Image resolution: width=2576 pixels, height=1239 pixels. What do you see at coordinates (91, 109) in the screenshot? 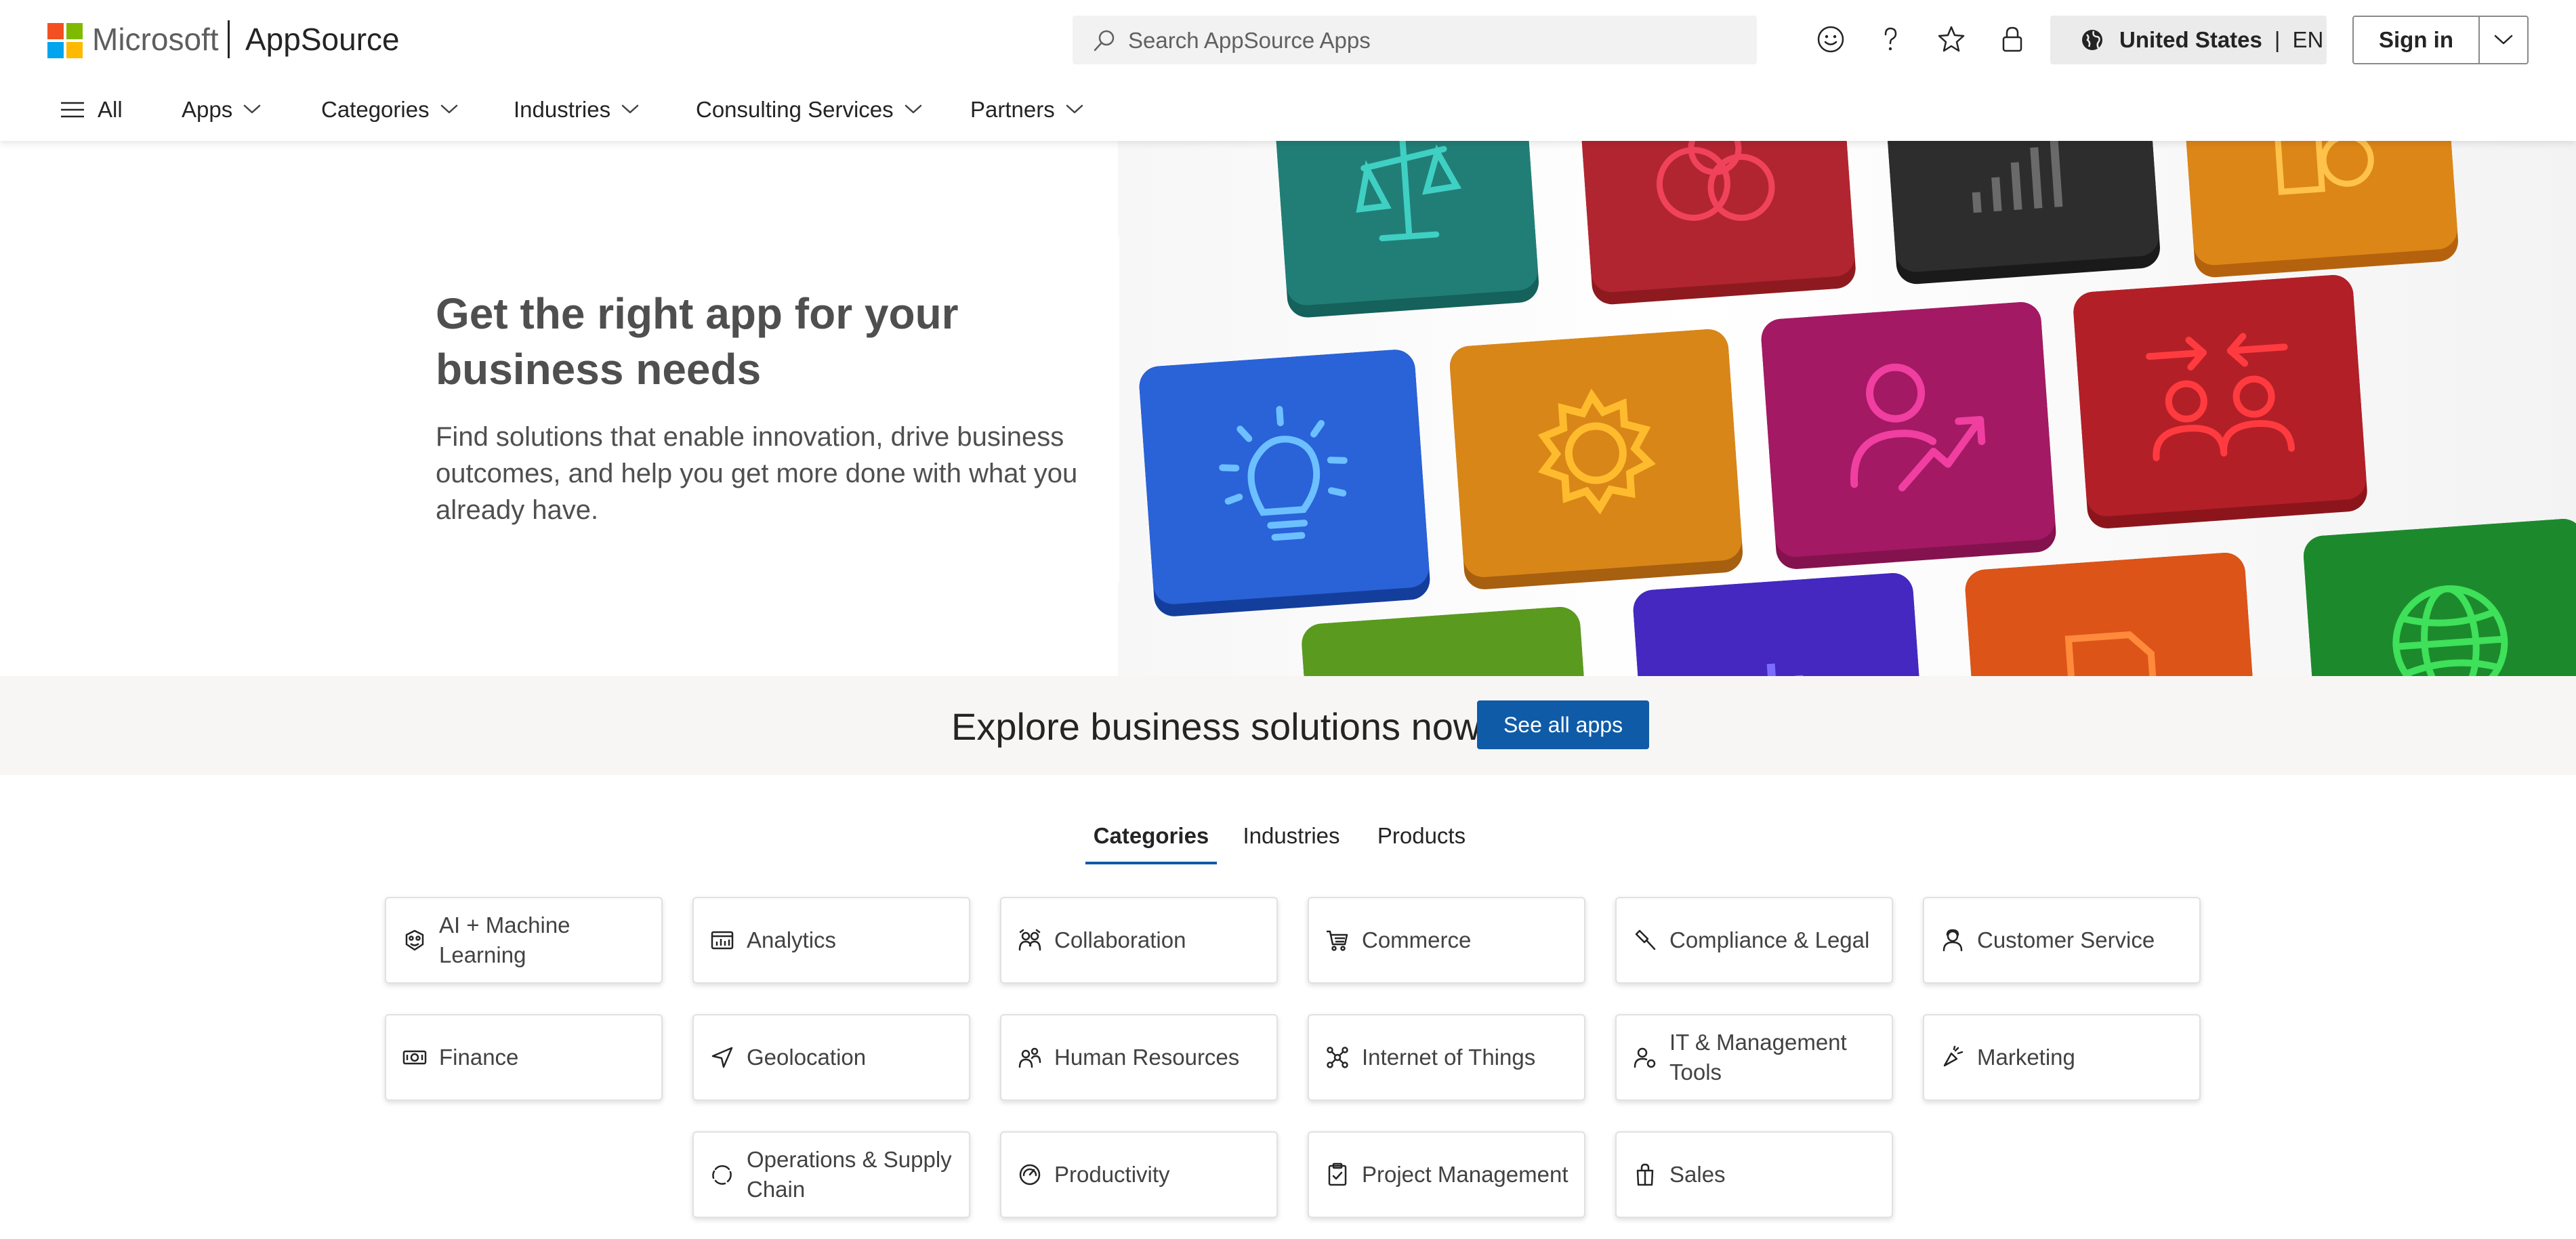
I see `nav-all-menu: All` at bounding box center [91, 109].